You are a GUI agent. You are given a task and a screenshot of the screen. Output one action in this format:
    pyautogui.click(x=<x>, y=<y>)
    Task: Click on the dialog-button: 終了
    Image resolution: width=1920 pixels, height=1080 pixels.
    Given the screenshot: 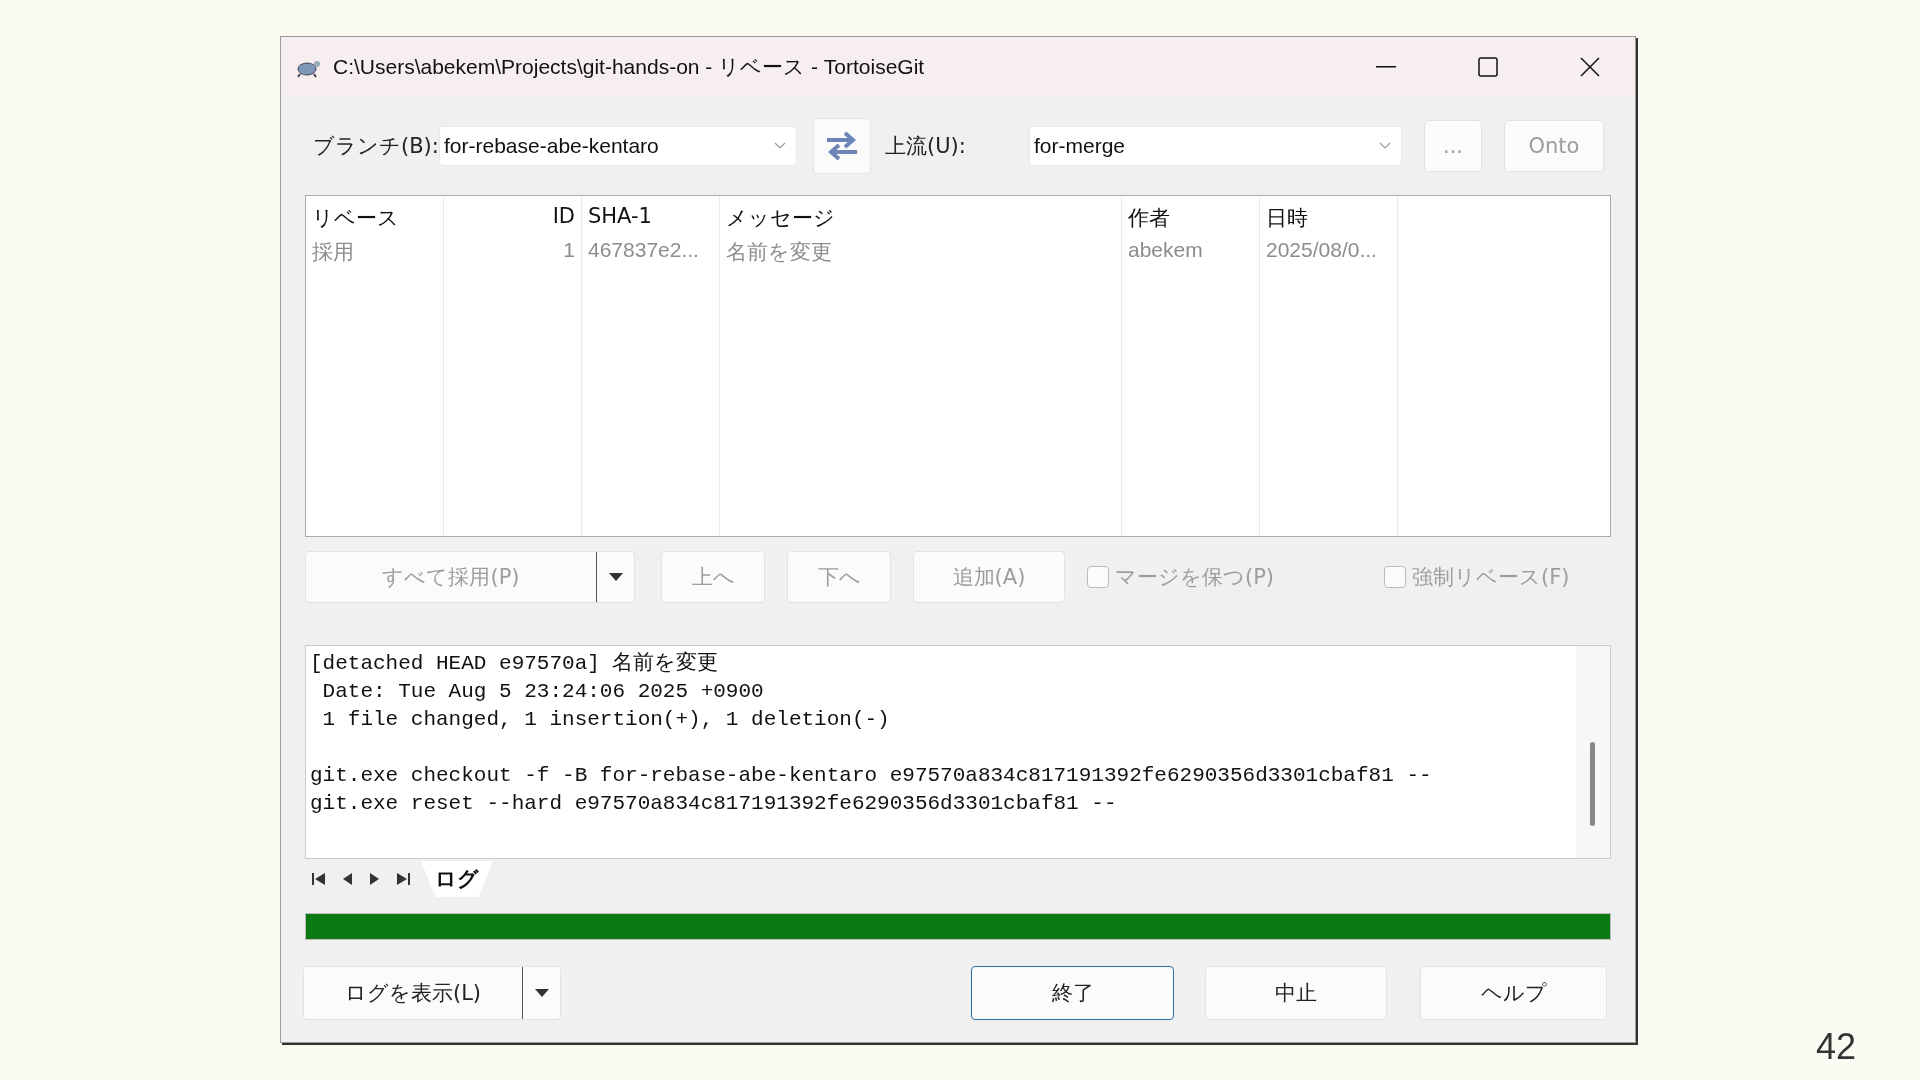 What is the action you would take?
    pyautogui.click(x=1072, y=993)
    